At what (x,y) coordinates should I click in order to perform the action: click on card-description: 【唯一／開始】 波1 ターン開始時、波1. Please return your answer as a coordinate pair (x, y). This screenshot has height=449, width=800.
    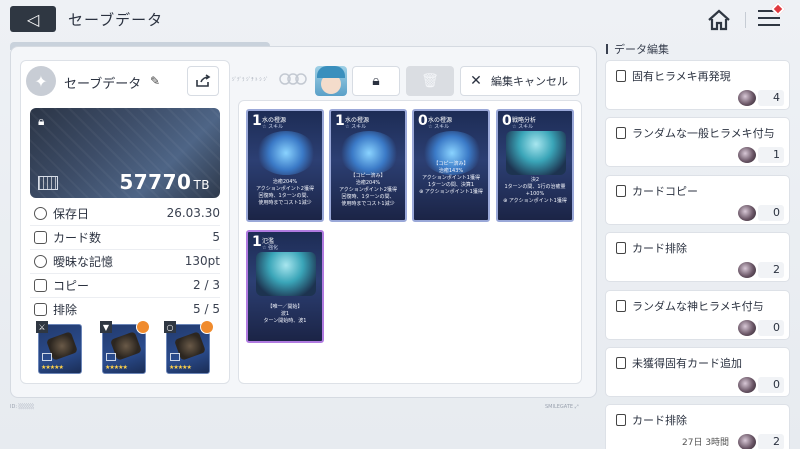
    Looking at the image, I should click on (285, 314).